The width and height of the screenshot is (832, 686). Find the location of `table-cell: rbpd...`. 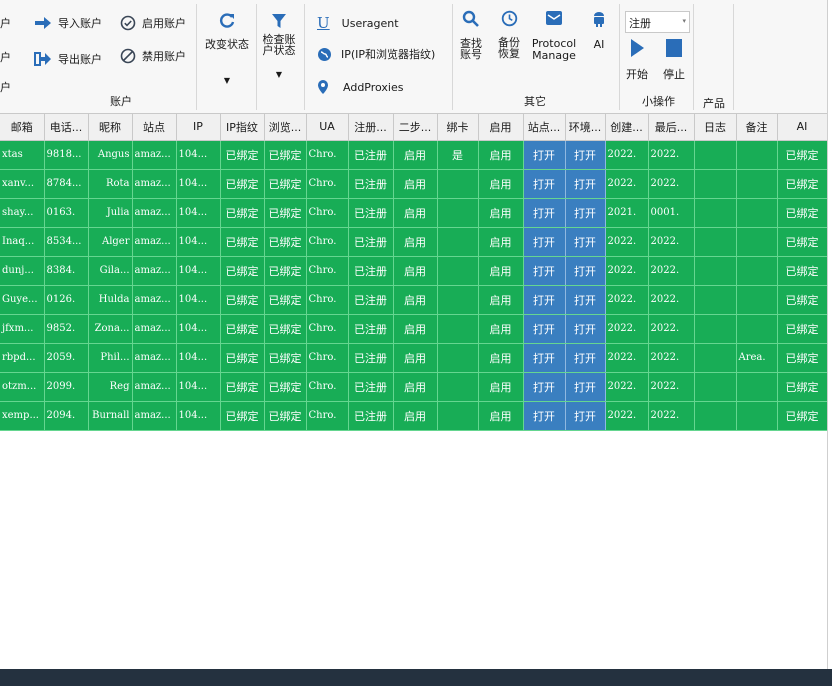

table-cell: rbpd... is located at coordinates (22, 358).